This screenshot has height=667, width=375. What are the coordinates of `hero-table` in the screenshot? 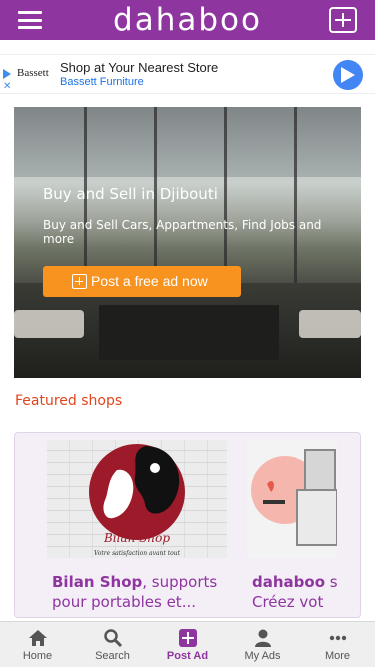 It's located at (189, 332).